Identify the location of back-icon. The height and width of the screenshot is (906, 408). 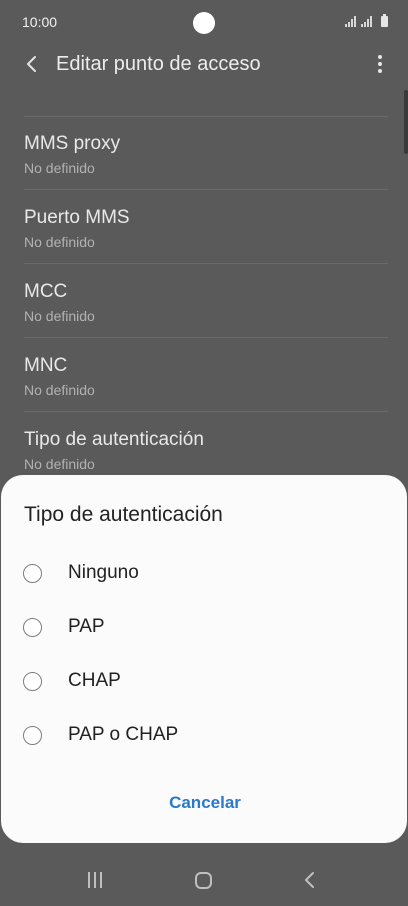
(310, 880).